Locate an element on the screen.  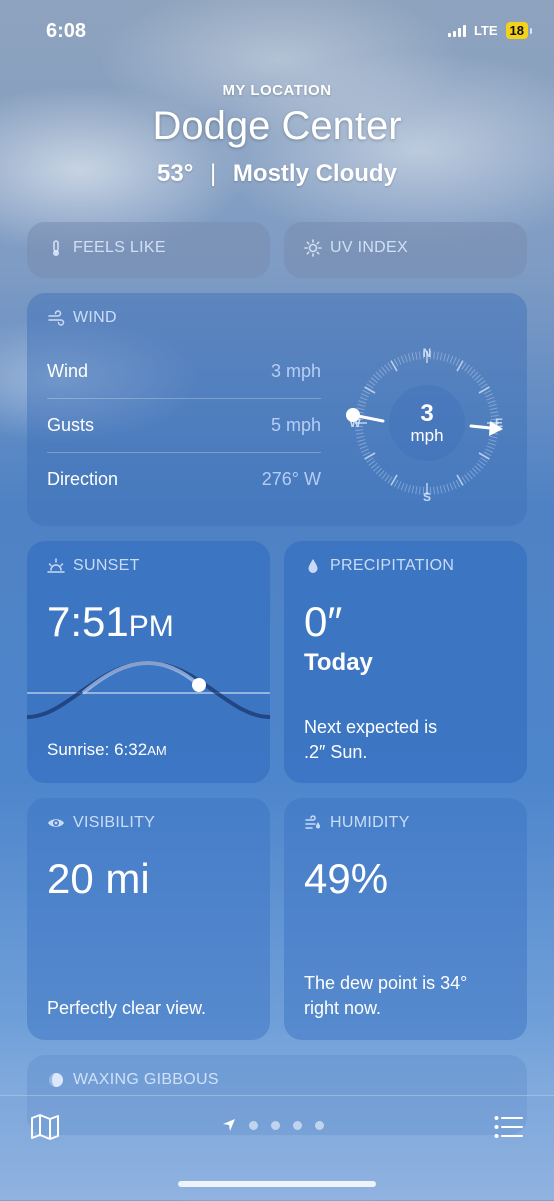
humidity-title: HUMIDITY is located at coordinates (370, 823).